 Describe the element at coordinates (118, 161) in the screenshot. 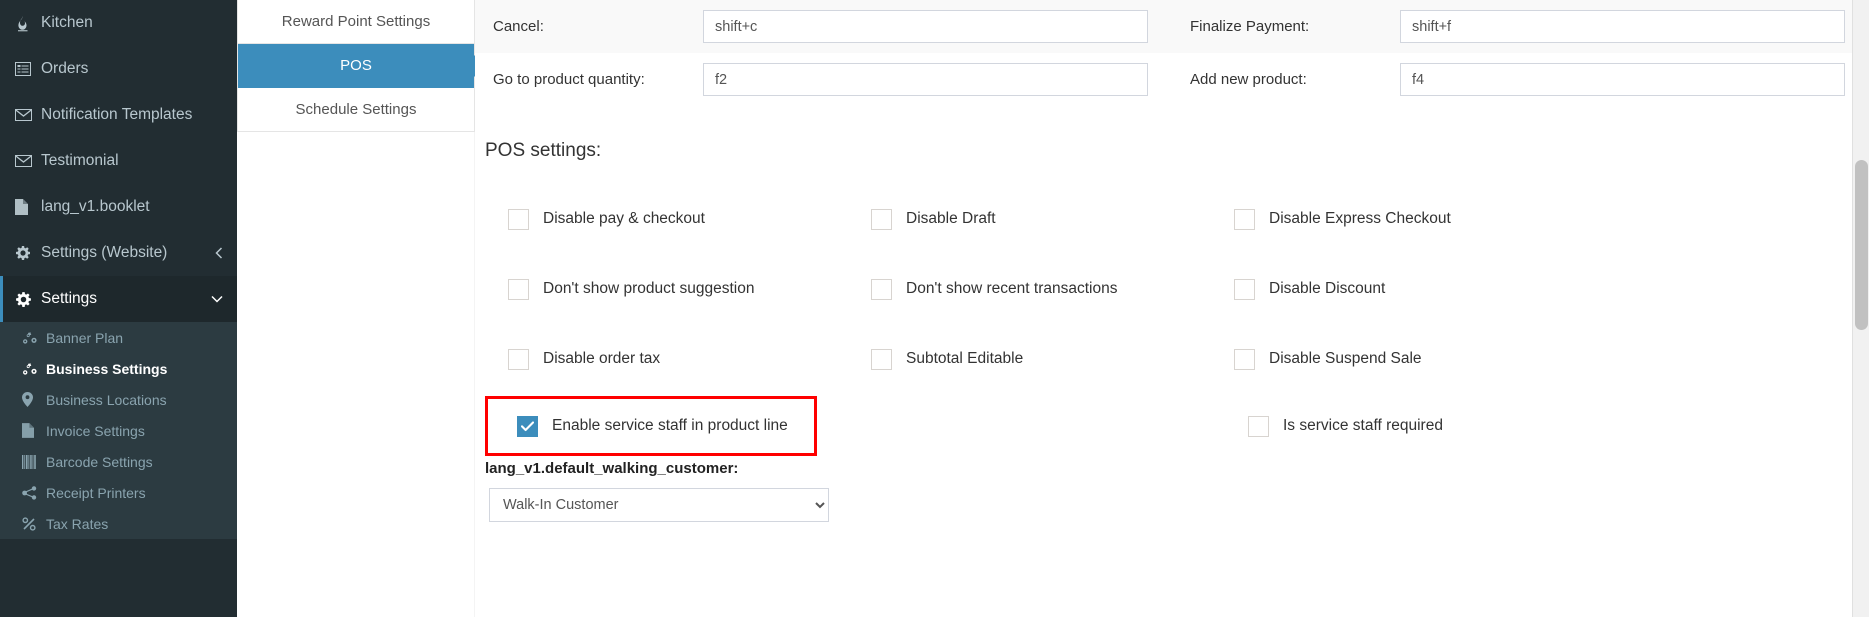

I see `sidebar-item-testimonial: Testimonial` at that location.